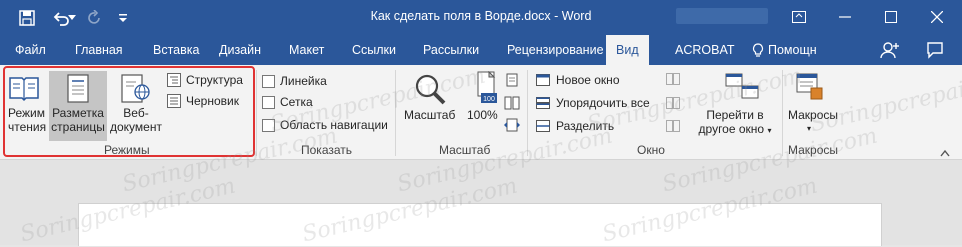 This screenshot has width=962, height=247. Describe the element at coordinates (937, 17) in the screenshot. I see `close-icon` at that location.